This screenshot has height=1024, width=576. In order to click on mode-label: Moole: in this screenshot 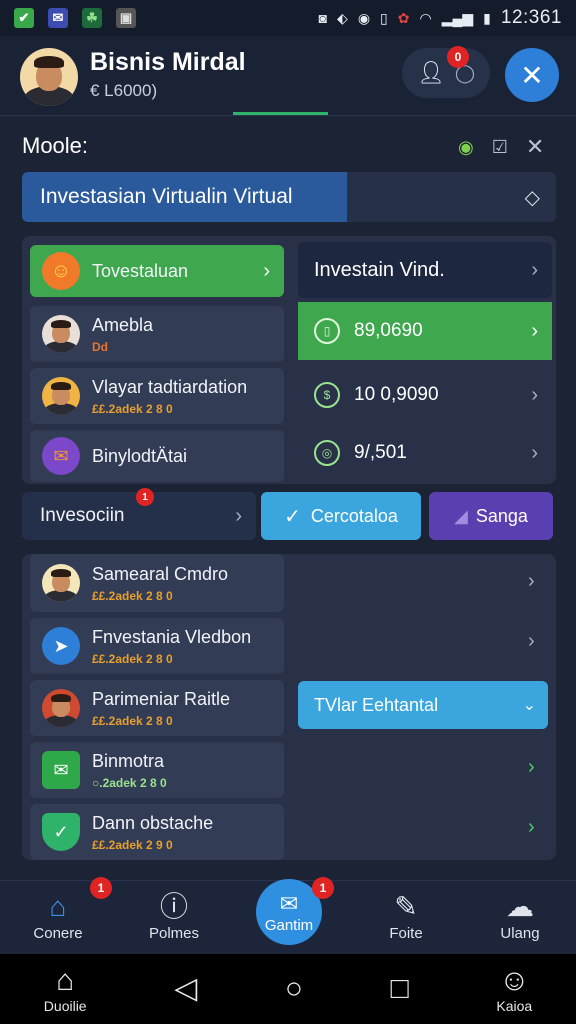, I will do `click(55, 145)`.